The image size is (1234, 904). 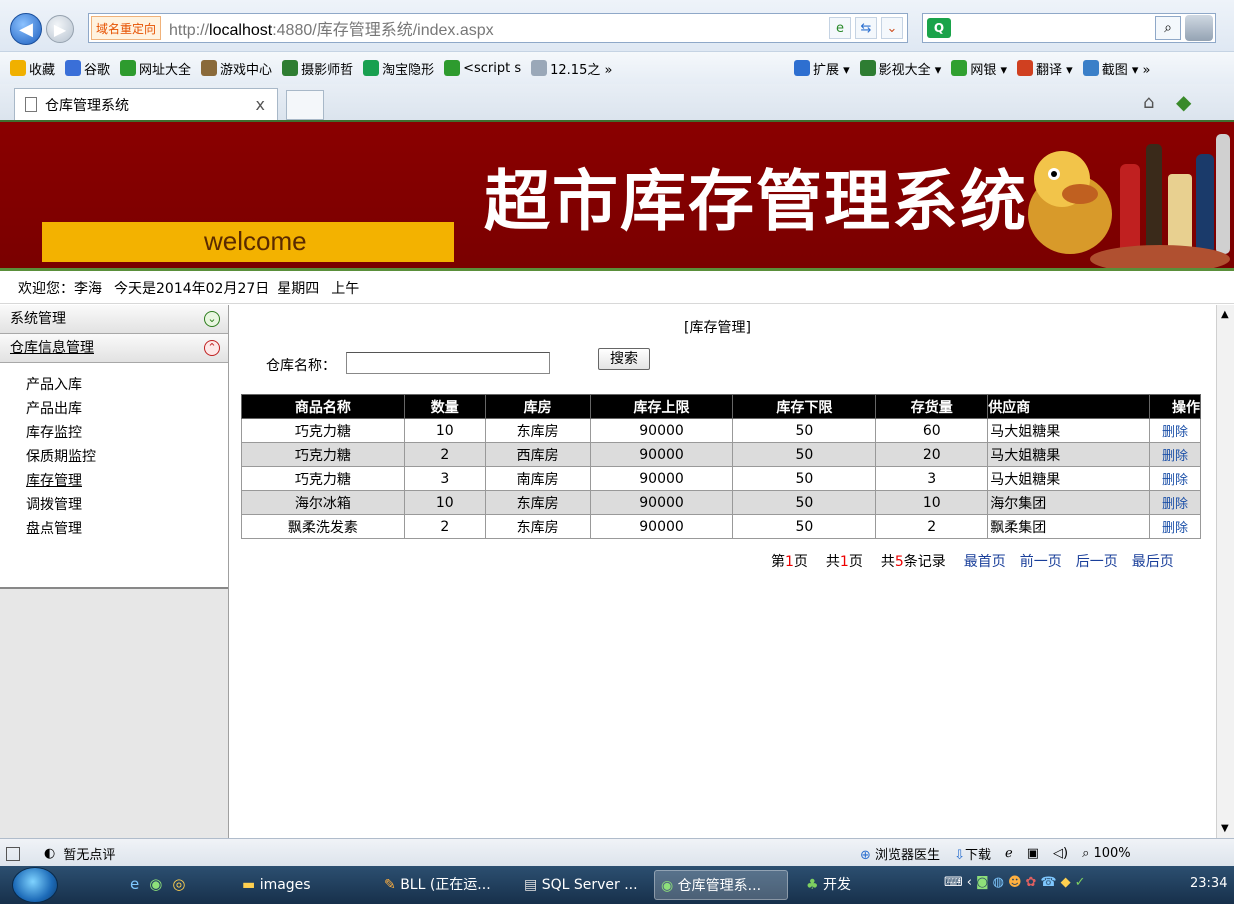 I want to click on scroll-down-icon: ▼, so click(x=1225, y=828).